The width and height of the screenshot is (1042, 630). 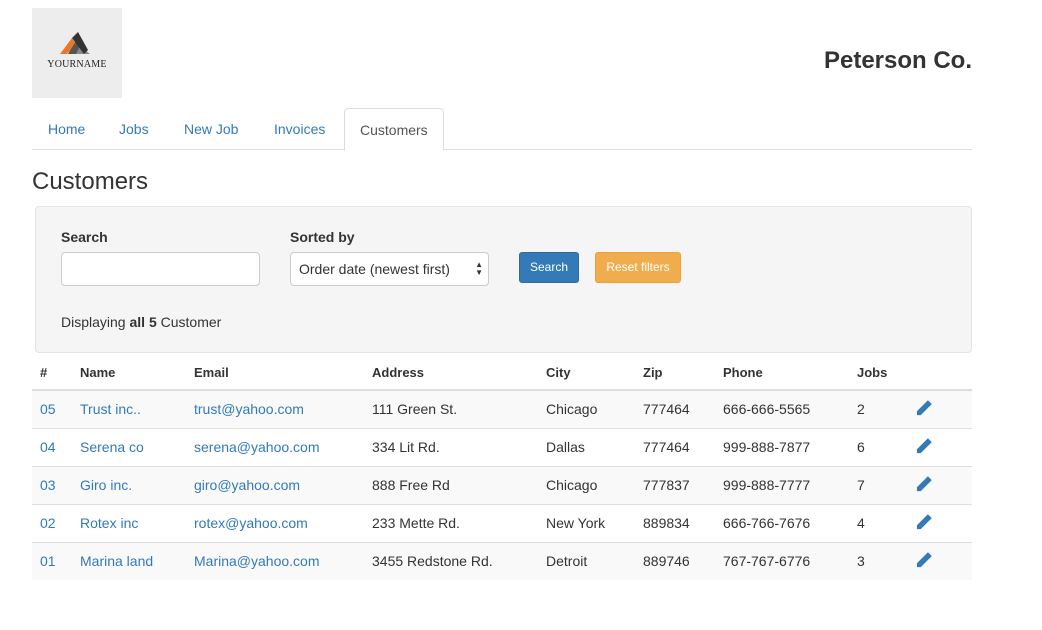 I want to click on tab-invoices: Invoices, so click(x=299, y=129).